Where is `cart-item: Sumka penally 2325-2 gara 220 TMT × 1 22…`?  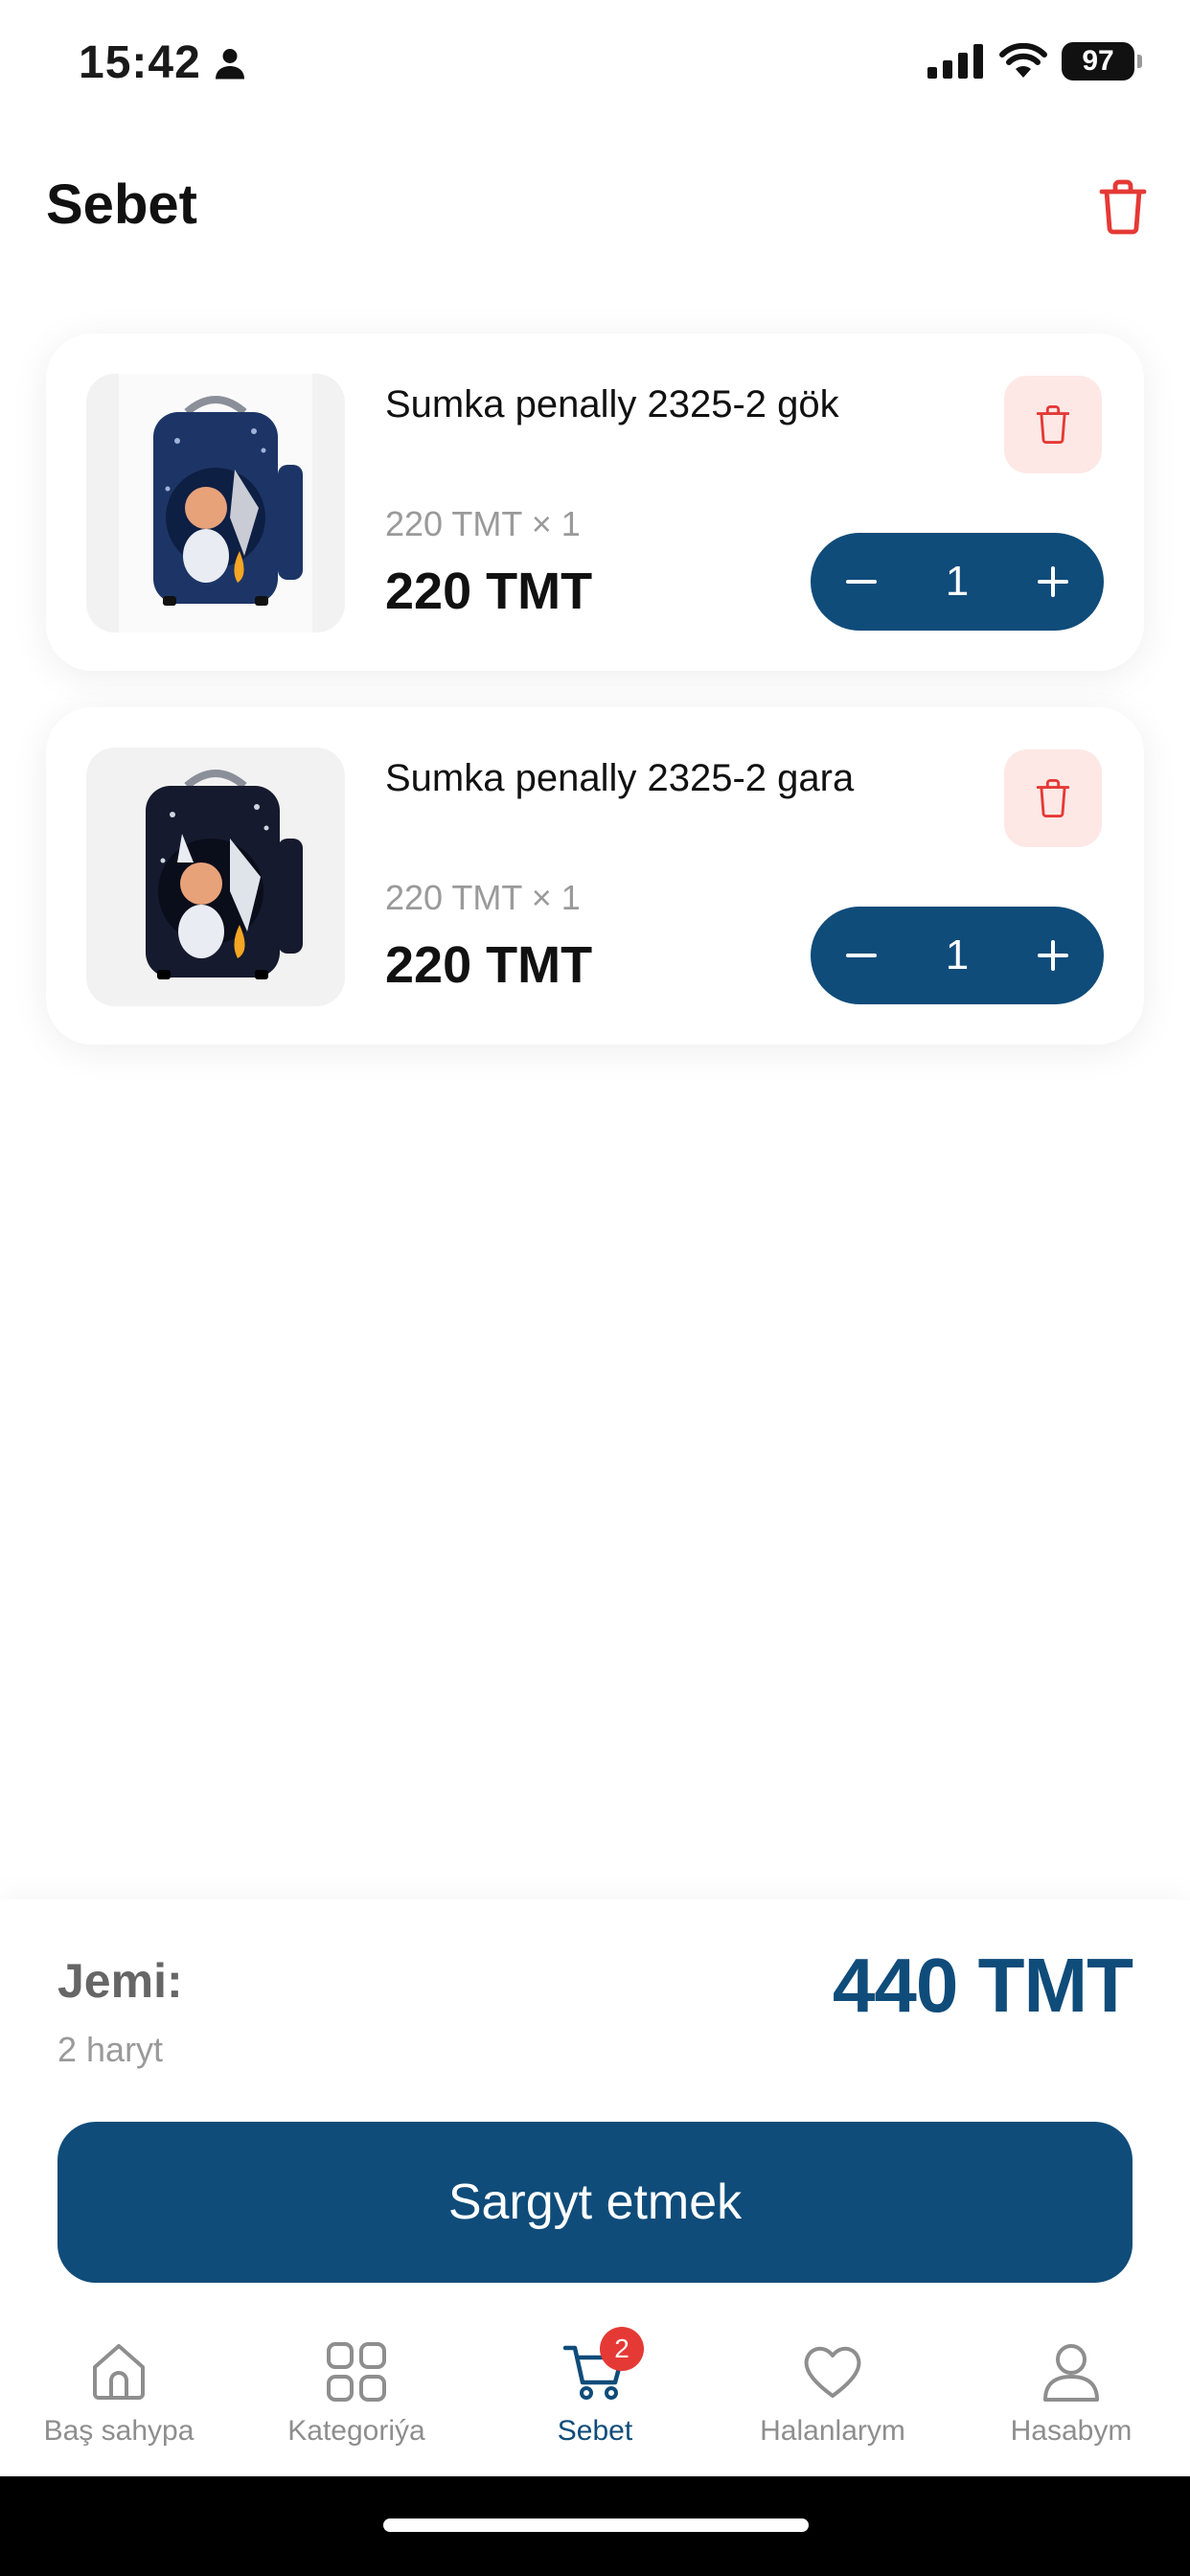
cart-item: Sumka penally 2325-2 gara 220 TMT × 1 22… is located at coordinates (595, 876).